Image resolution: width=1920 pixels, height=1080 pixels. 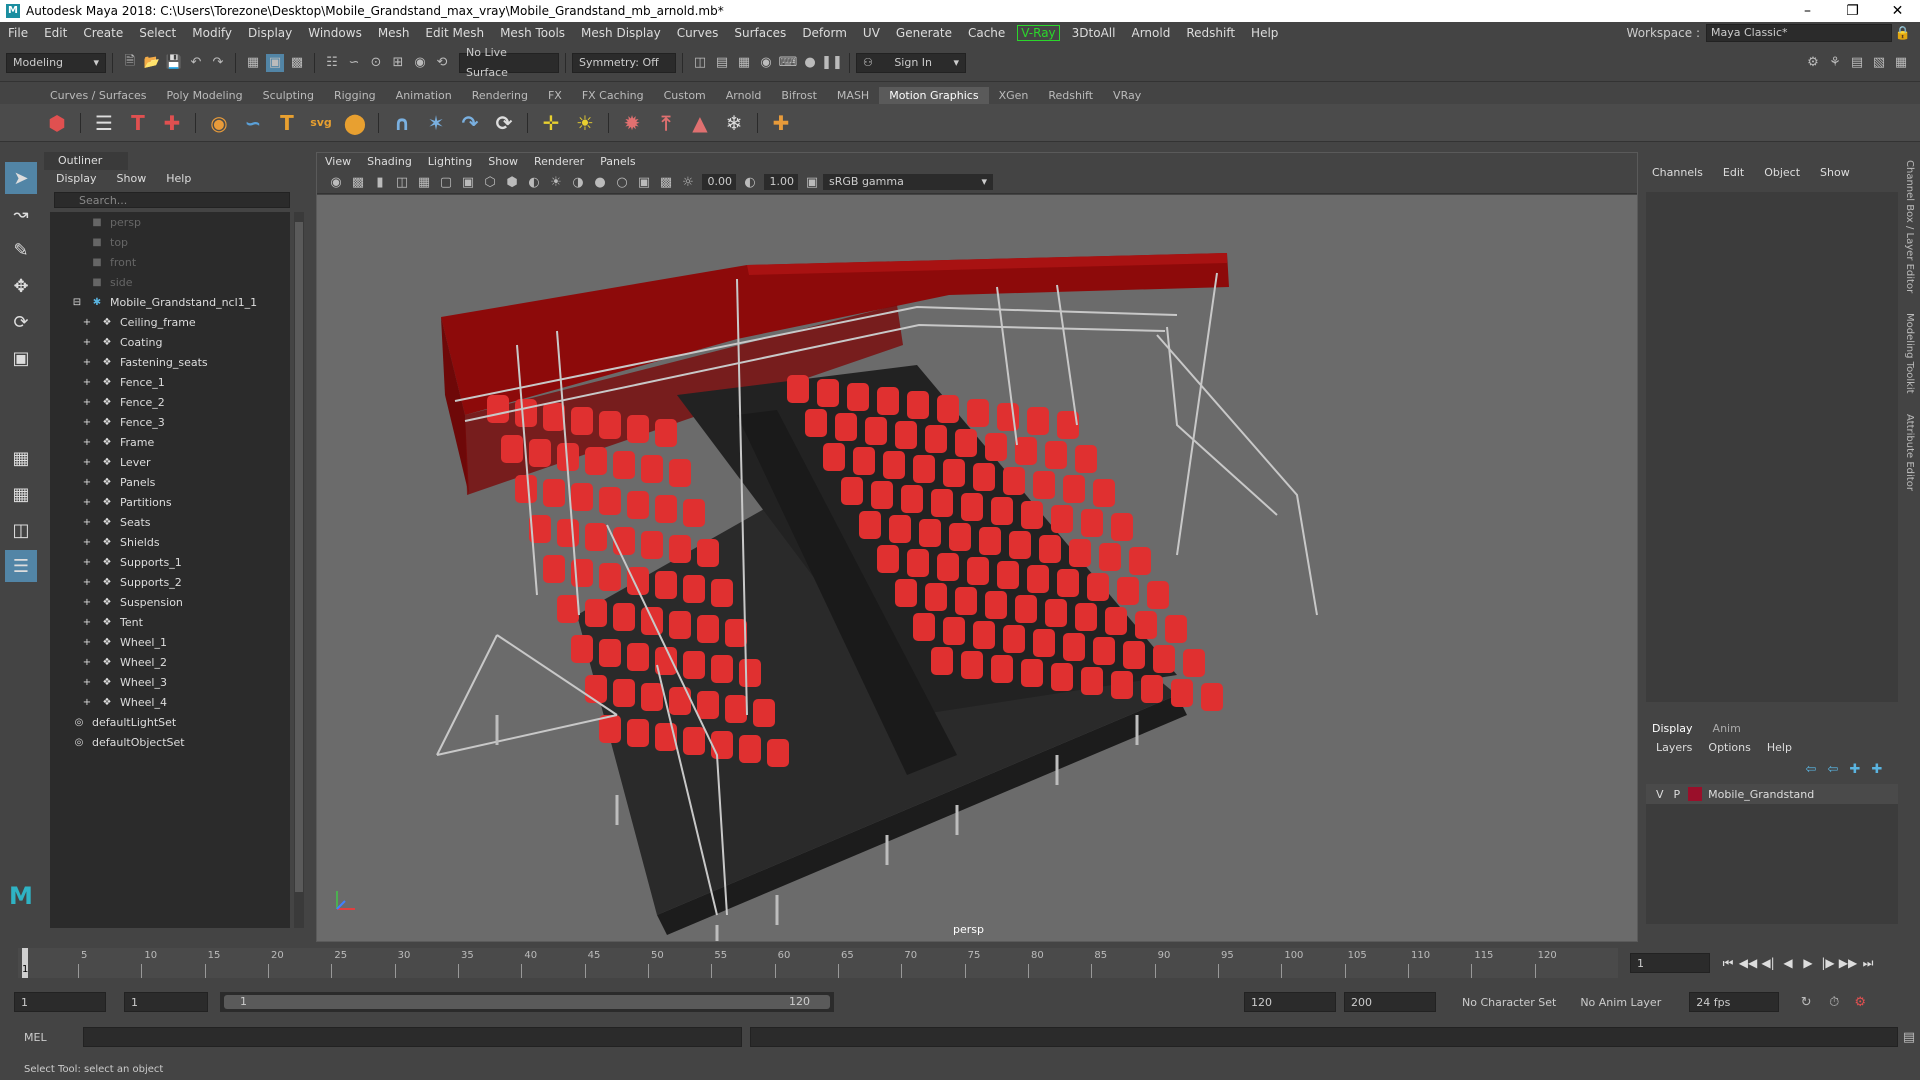 What do you see at coordinates (1768, 963) in the screenshot?
I see `step-back-frame-icon: ◀|` at bounding box center [1768, 963].